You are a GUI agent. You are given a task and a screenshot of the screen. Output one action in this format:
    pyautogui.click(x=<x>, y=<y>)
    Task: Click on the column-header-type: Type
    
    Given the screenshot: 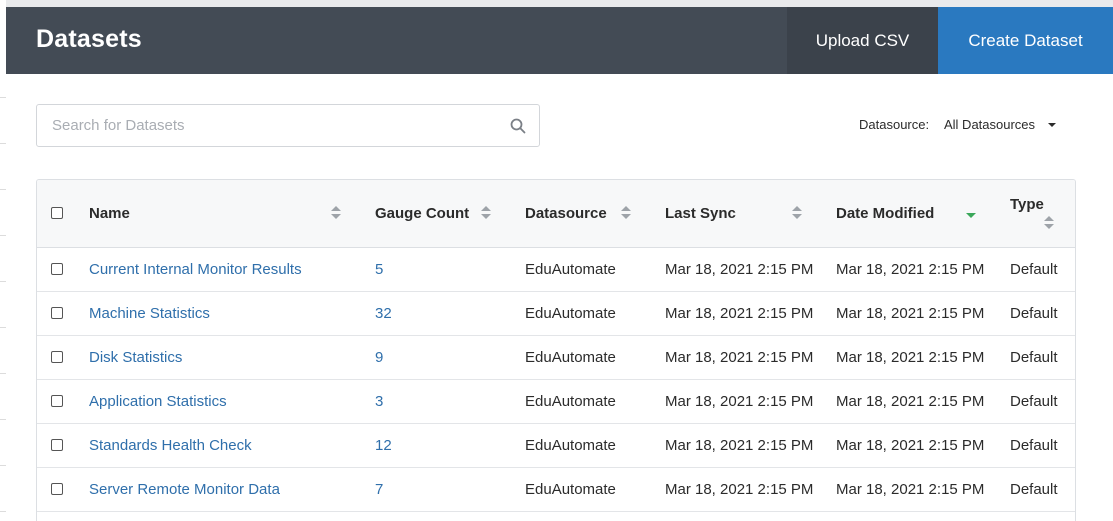 What is the action you would take?
    pyautogui.click(x=1027, y=204)
    